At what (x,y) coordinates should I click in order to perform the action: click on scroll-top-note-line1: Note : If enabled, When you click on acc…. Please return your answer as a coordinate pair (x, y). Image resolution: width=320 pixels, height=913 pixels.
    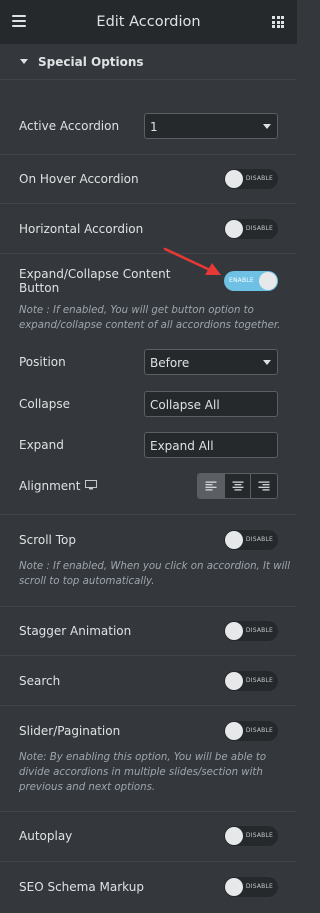
    Looking at the image, I should click on (155, 566).